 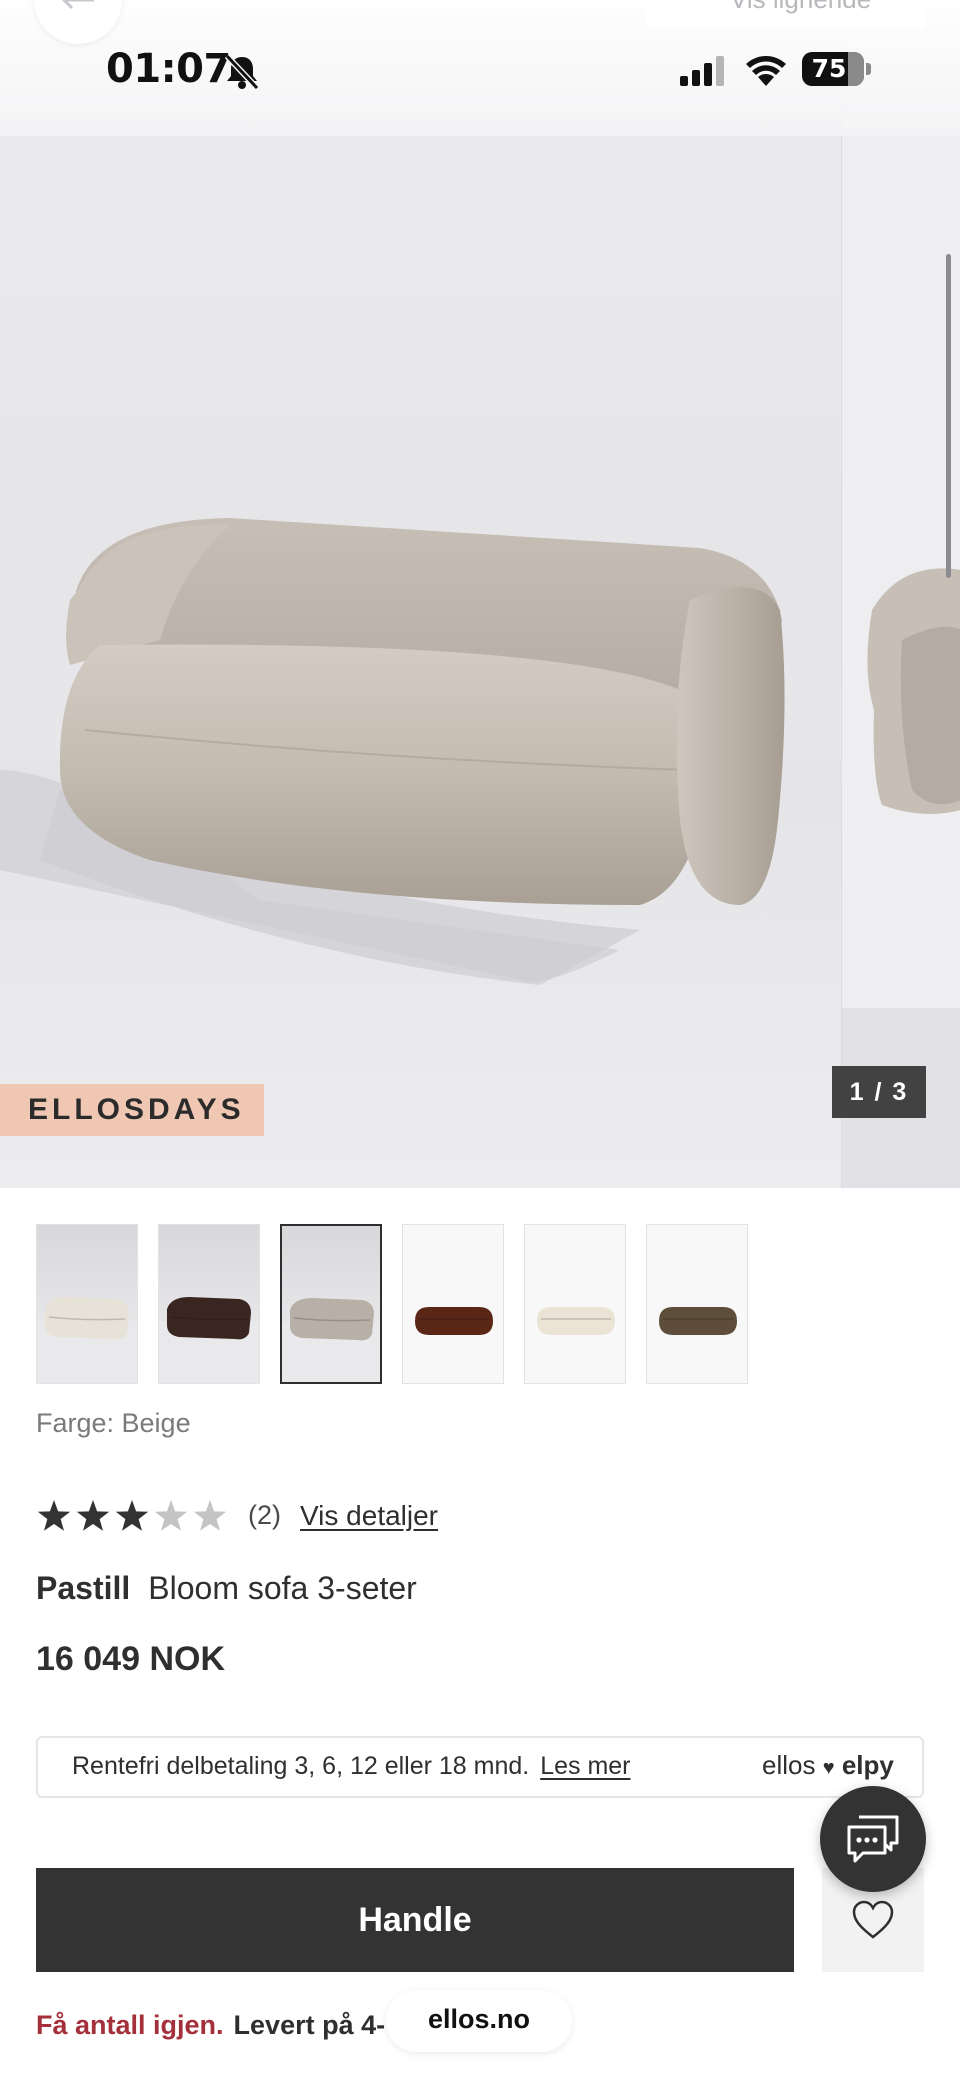 I want to click on browser-url-bar: ellos.no, so click(x=479, y=2021).